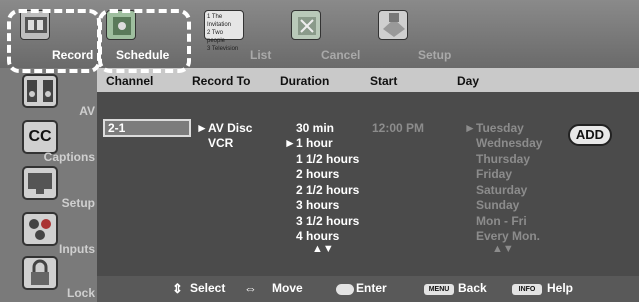  I want to click on channel-field: 2-1, so click(147, 128).